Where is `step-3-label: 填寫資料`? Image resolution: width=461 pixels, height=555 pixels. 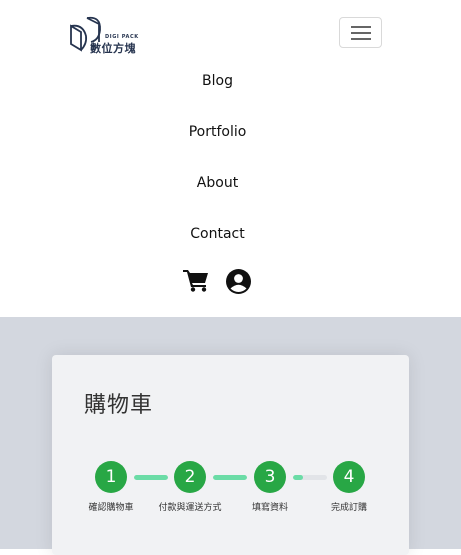
step-3-label: 填寫資料 is located at coordinates (269, 508).